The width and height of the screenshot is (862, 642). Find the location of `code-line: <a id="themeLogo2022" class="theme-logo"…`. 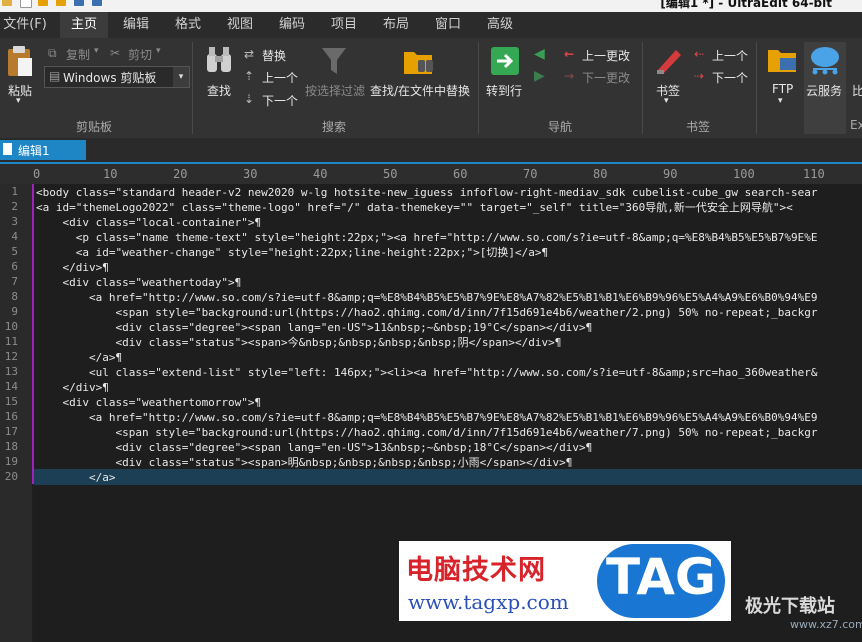

code-line: <a id="themeLogo2022" class="theme-logo"… is located at coordinates (414, 207).